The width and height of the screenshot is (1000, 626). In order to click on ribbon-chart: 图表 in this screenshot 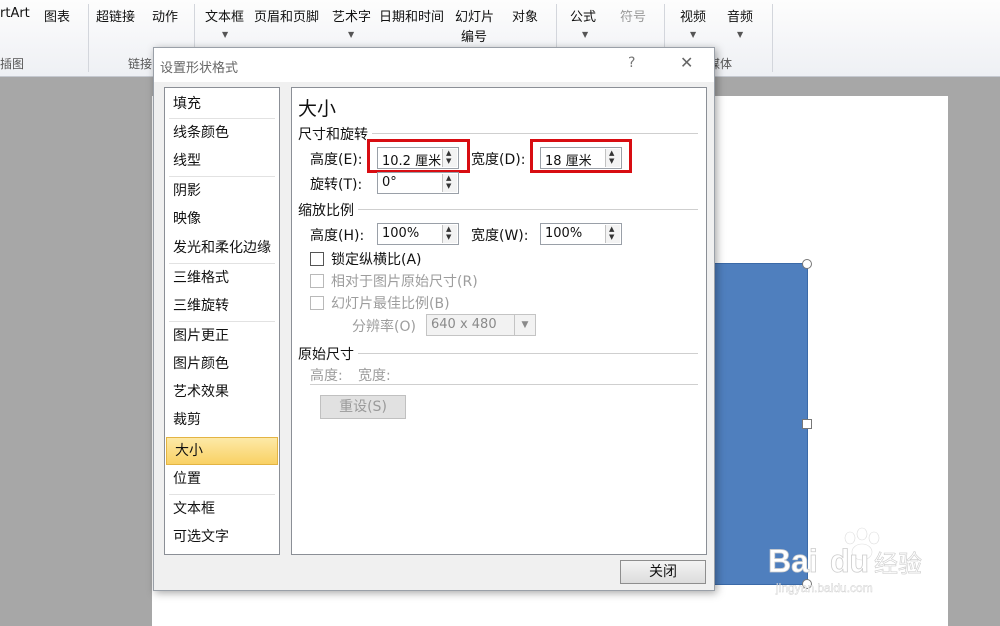, I will do `click(57, 15)`.